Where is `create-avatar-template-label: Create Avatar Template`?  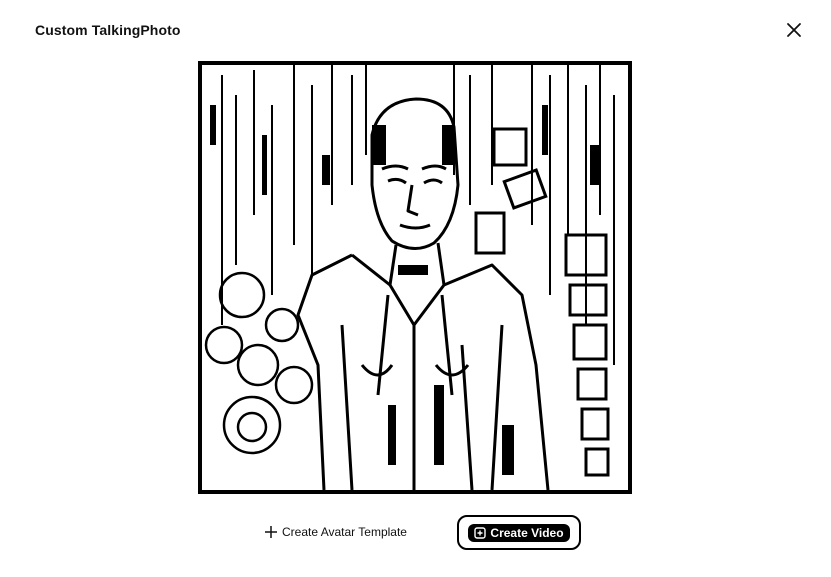 create-avatar-template-label: Create Avatar Template is located at coordinates (344, 532).